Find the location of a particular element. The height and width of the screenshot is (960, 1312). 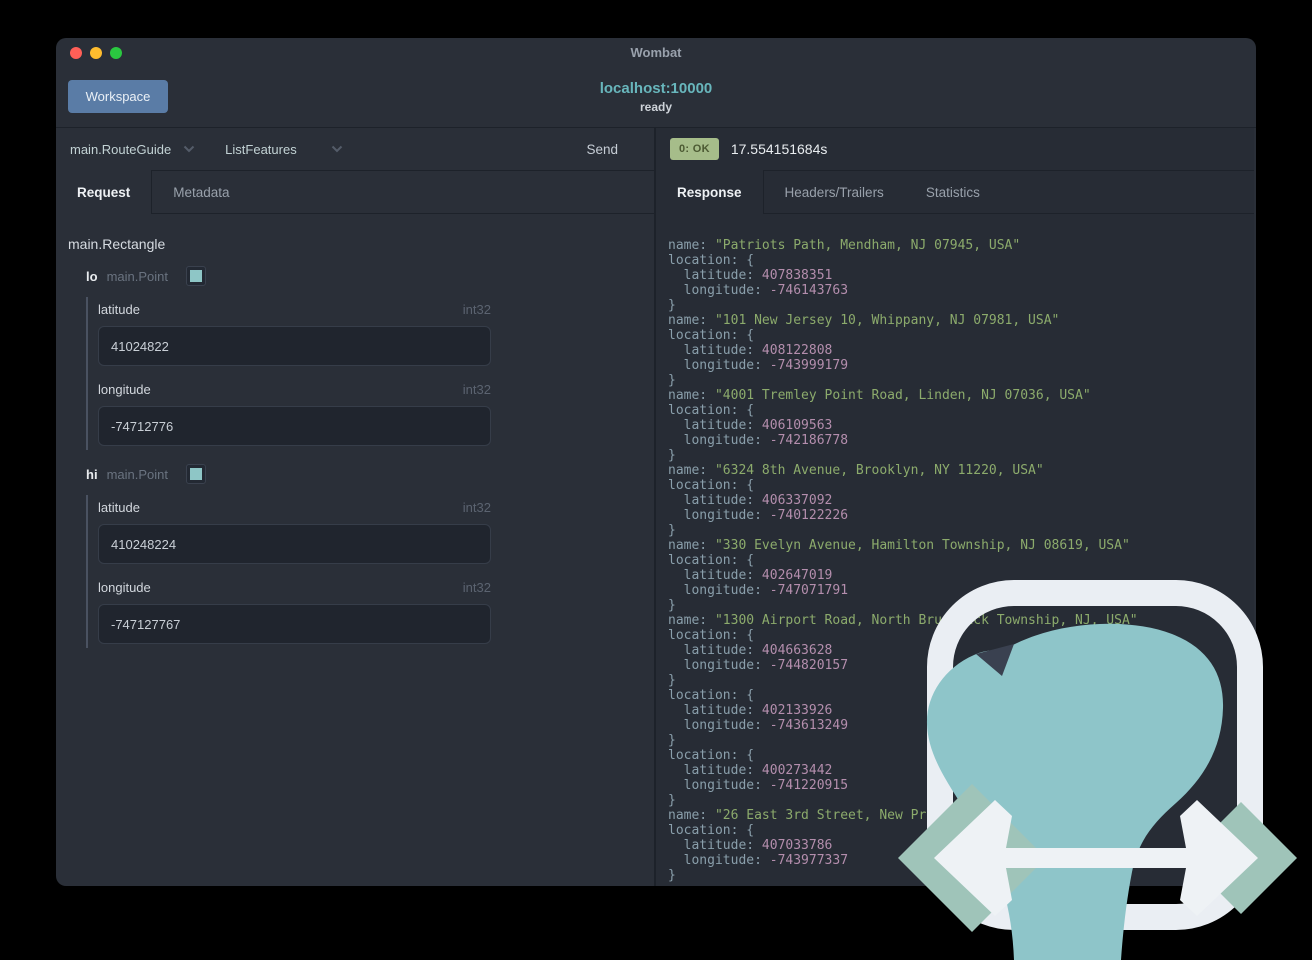

field-type-label: main.Point is located at coordinates (137, 276).